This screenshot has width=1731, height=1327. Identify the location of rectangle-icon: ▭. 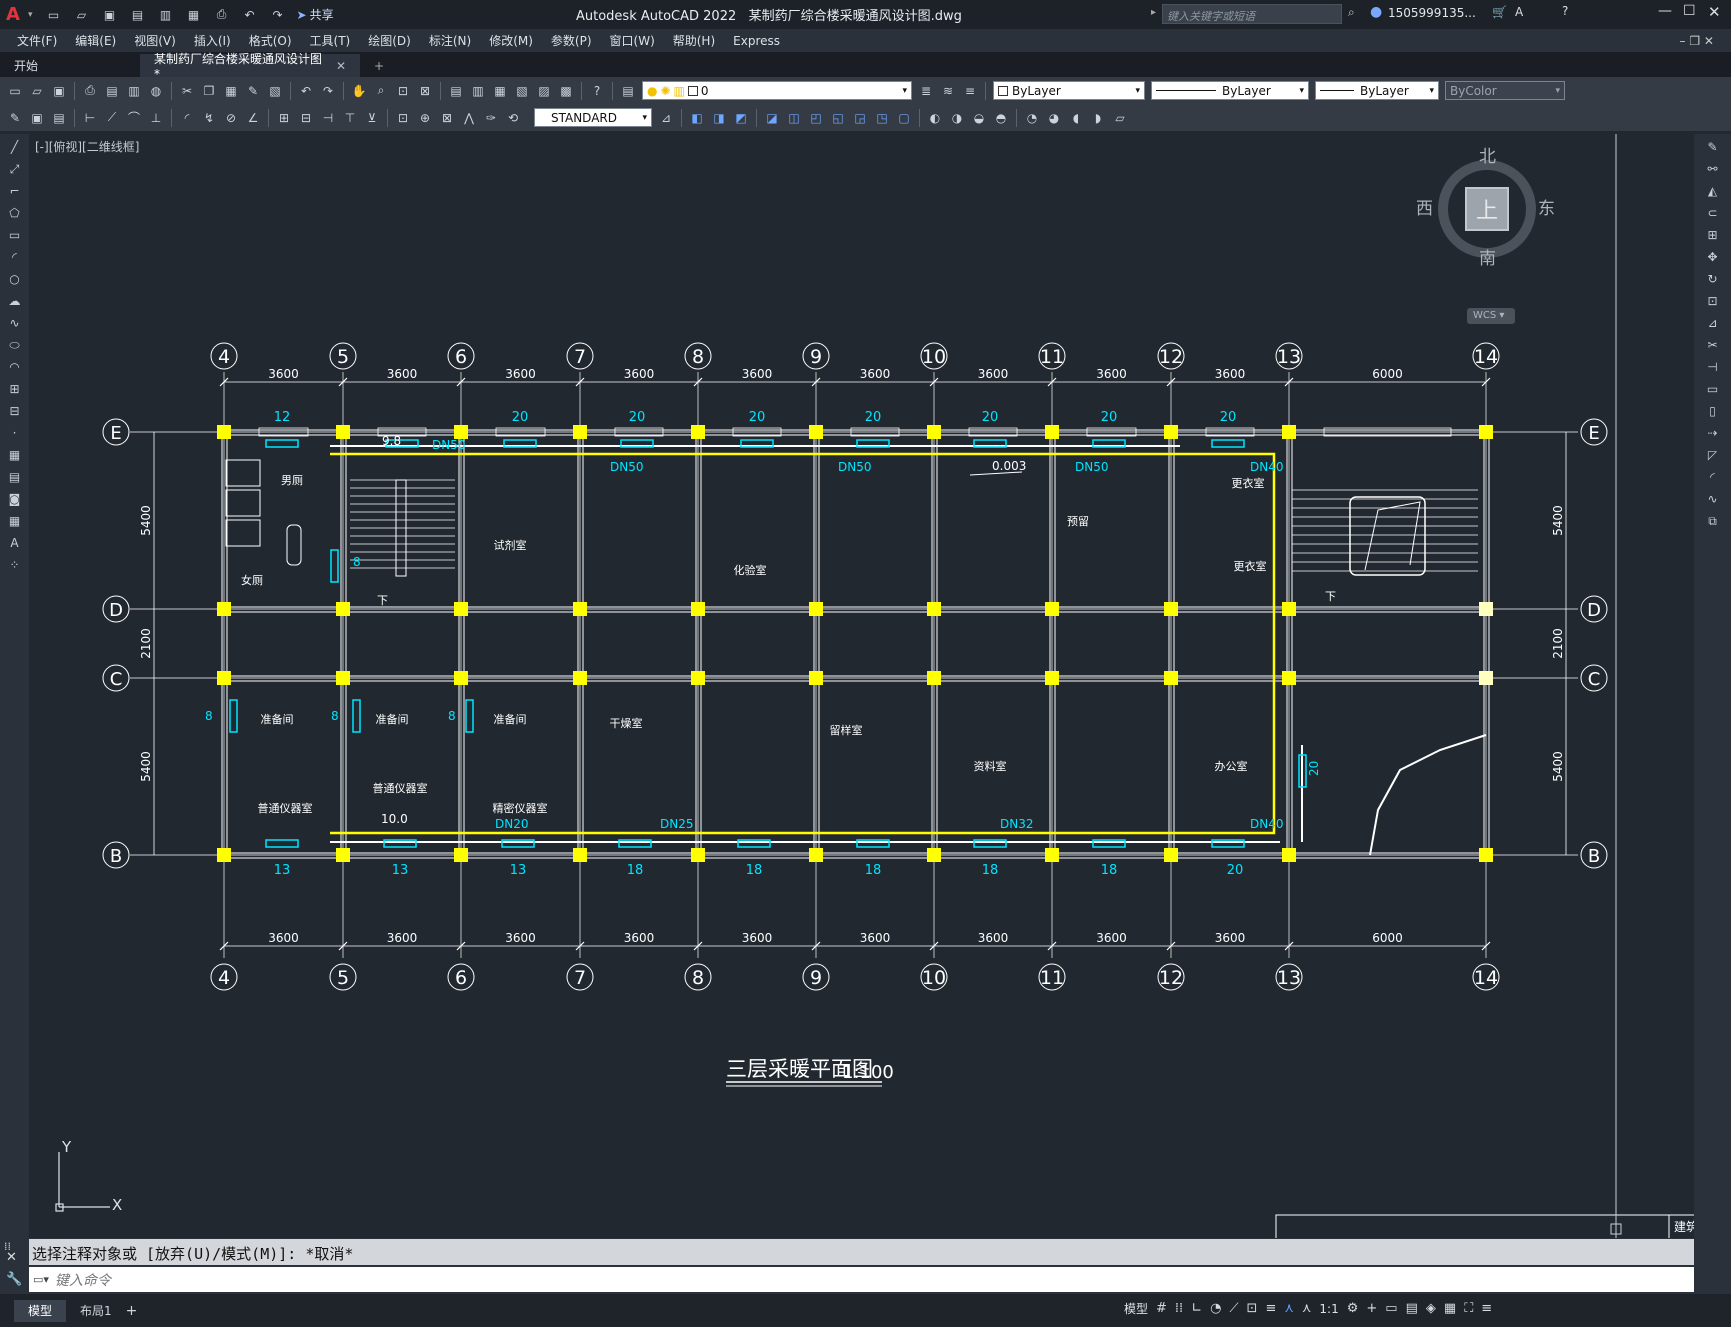
(15, 235).